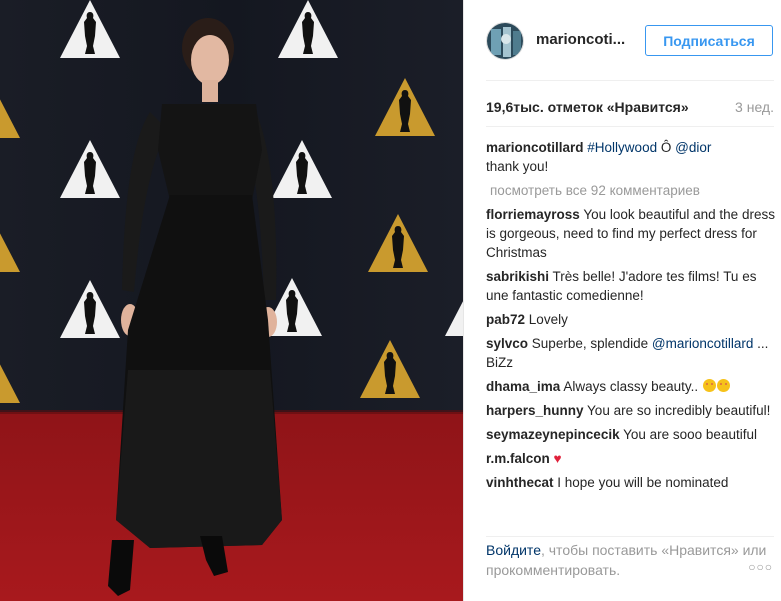 The image size is (781, 601). Describe the element at coordinates (507, 343) in the screenshot. I see `comment-username: sylvco` at that location.